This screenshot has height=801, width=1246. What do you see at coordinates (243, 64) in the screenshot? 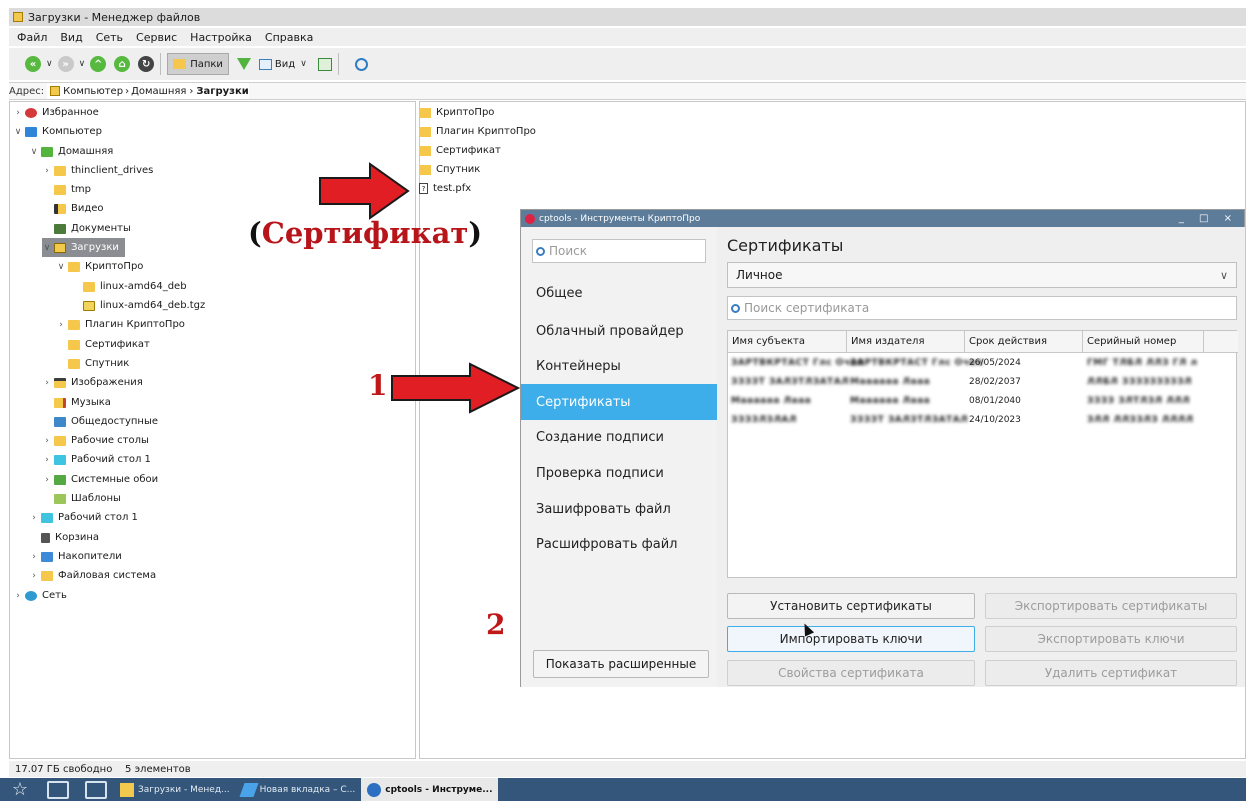
I see `filter-icon` at bounding box center [243, 64].